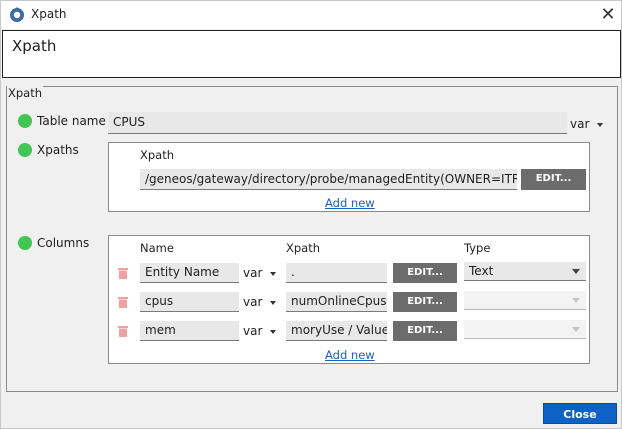  I want to click on gear-cog-icon, so click(17, 14).